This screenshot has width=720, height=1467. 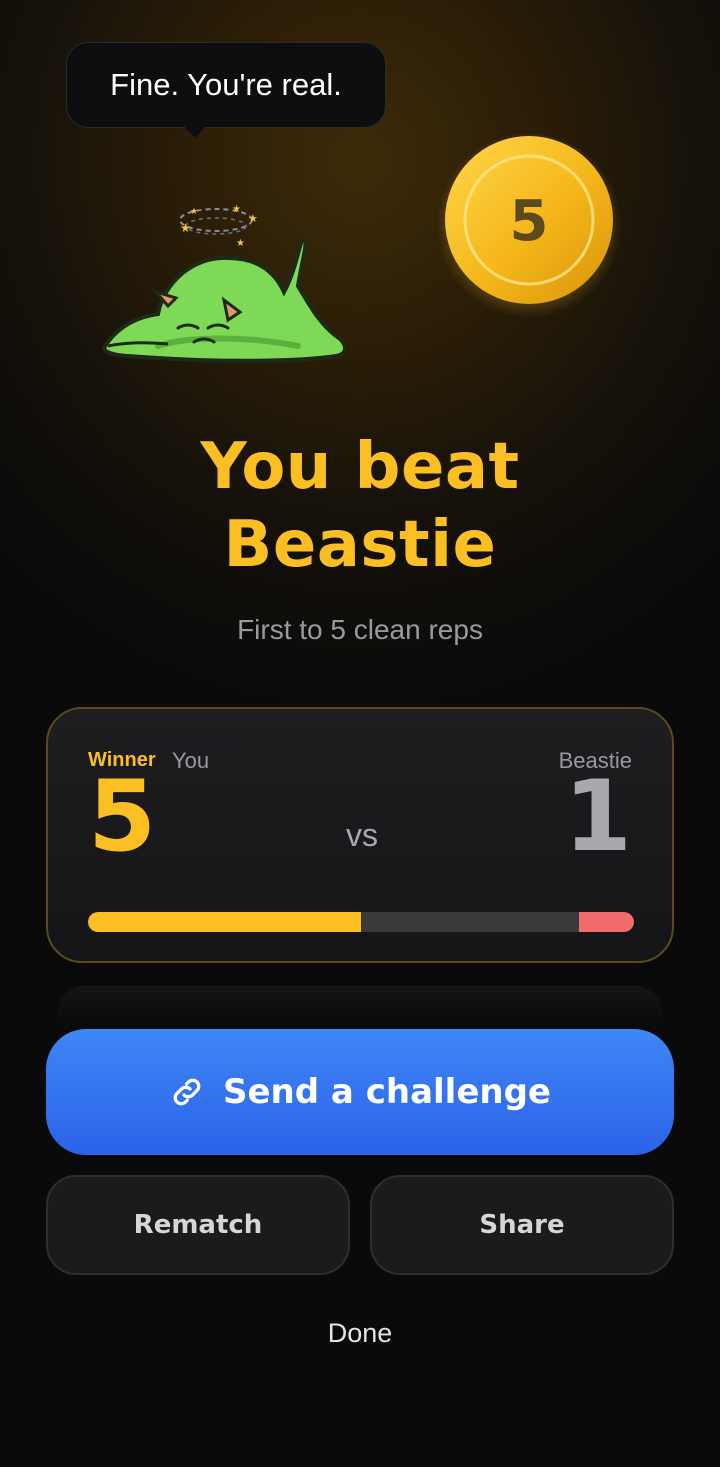 What do you see at coordinates (387, 1092) in the screenshot?
I see `send-challenge-label: Send a challenge` at bounding box center [387, 1092].